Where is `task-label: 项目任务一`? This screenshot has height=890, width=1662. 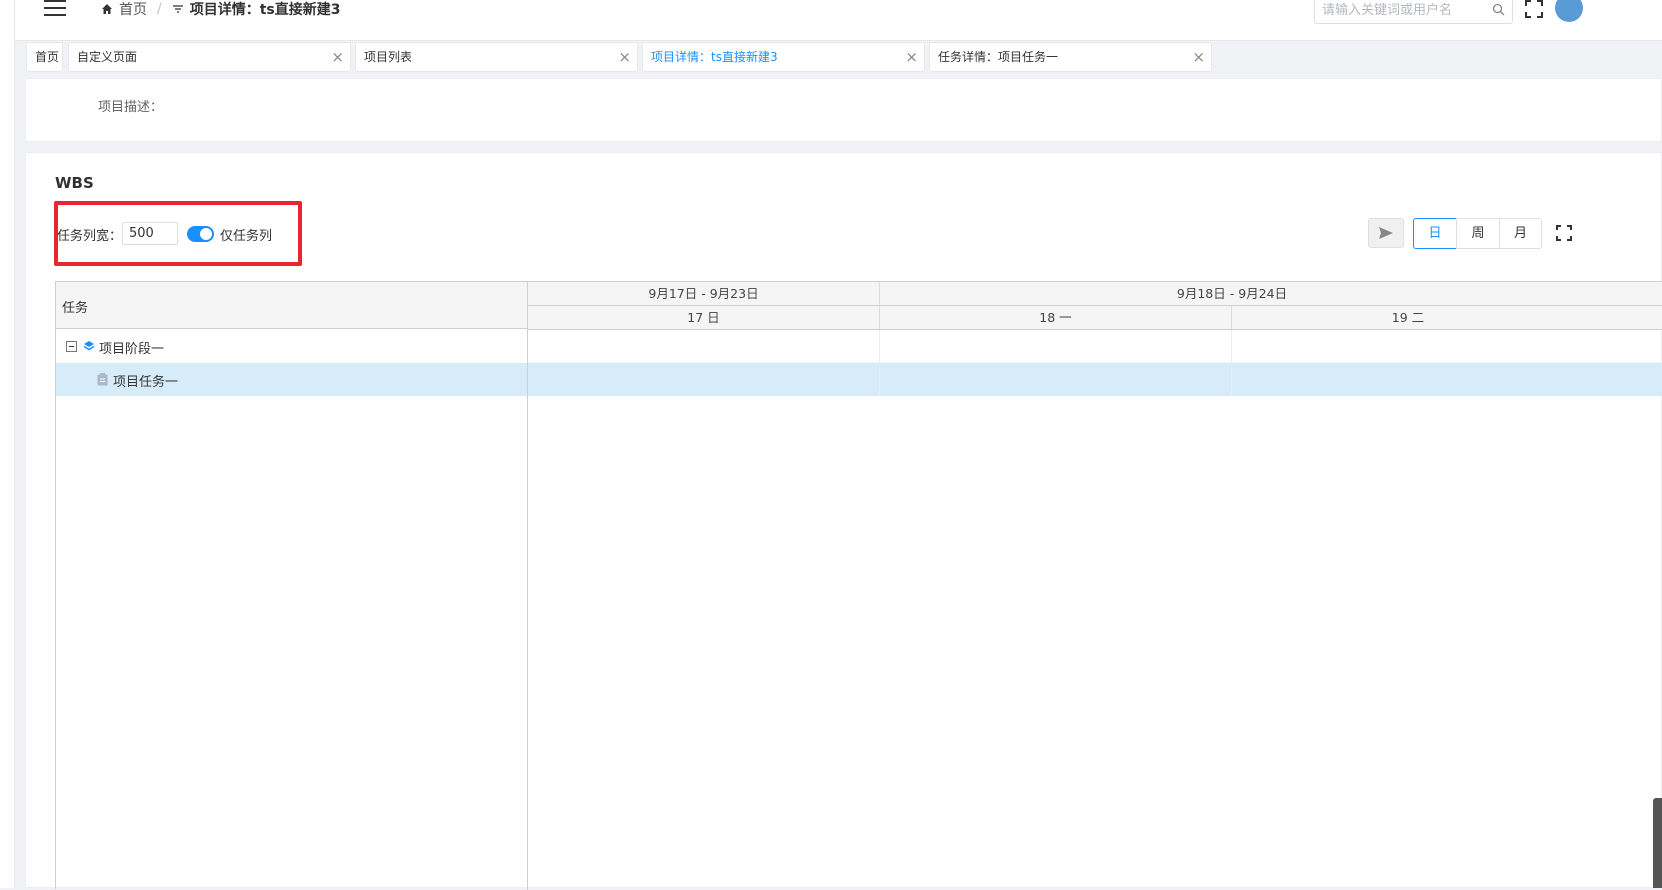
task-label: 项目任务一 is located at coordinates (146, 382).